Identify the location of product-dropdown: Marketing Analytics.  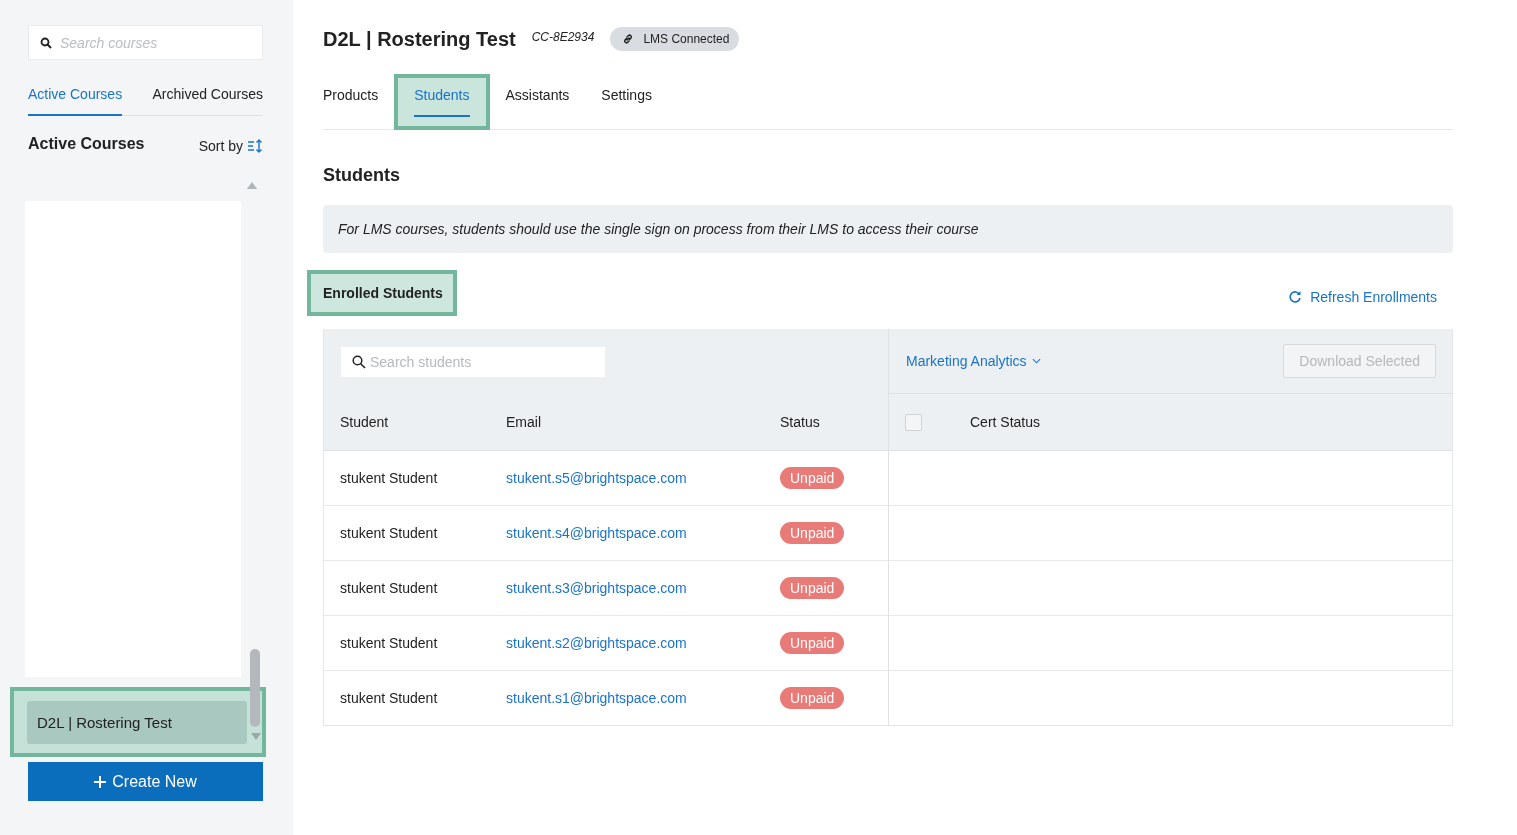
(973, 361).